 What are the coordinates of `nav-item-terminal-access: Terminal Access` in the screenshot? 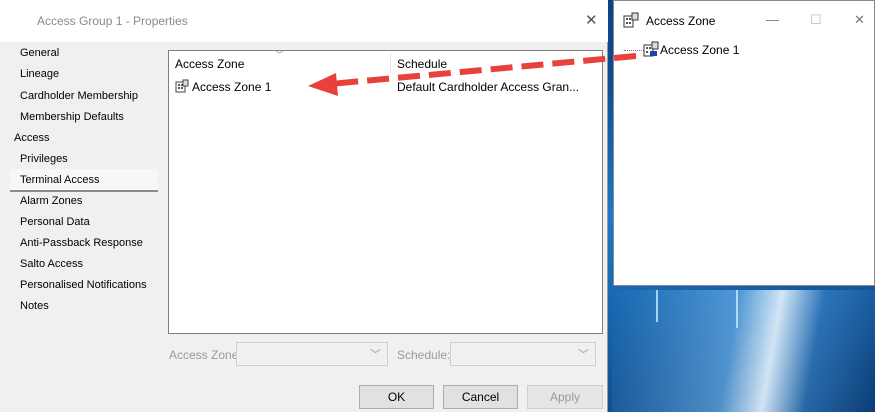 It's located at (59, 180).